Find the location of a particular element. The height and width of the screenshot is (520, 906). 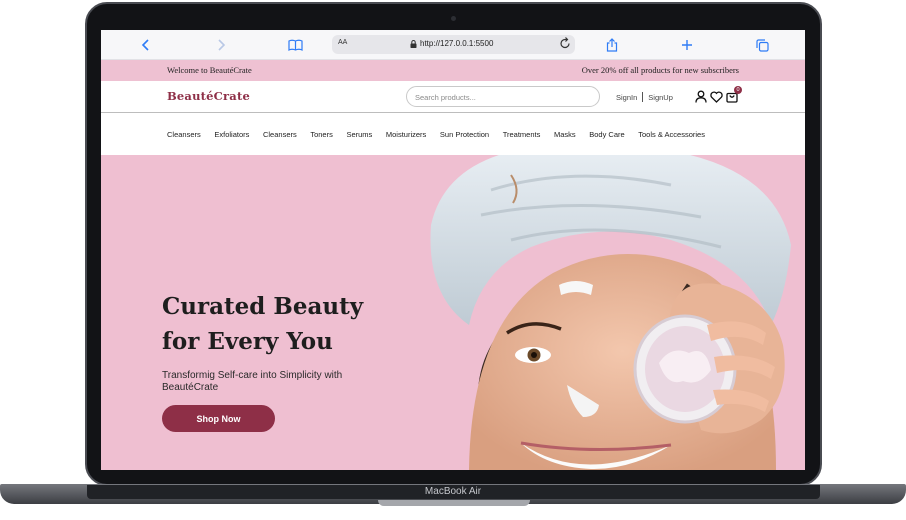

heart-icon is located at coordinates (716, 96).